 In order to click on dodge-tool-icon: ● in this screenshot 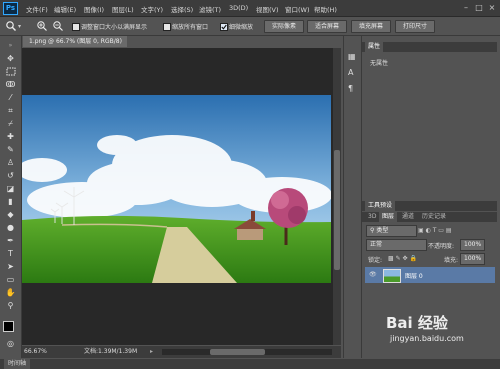, I will do `click(10, 227)`.